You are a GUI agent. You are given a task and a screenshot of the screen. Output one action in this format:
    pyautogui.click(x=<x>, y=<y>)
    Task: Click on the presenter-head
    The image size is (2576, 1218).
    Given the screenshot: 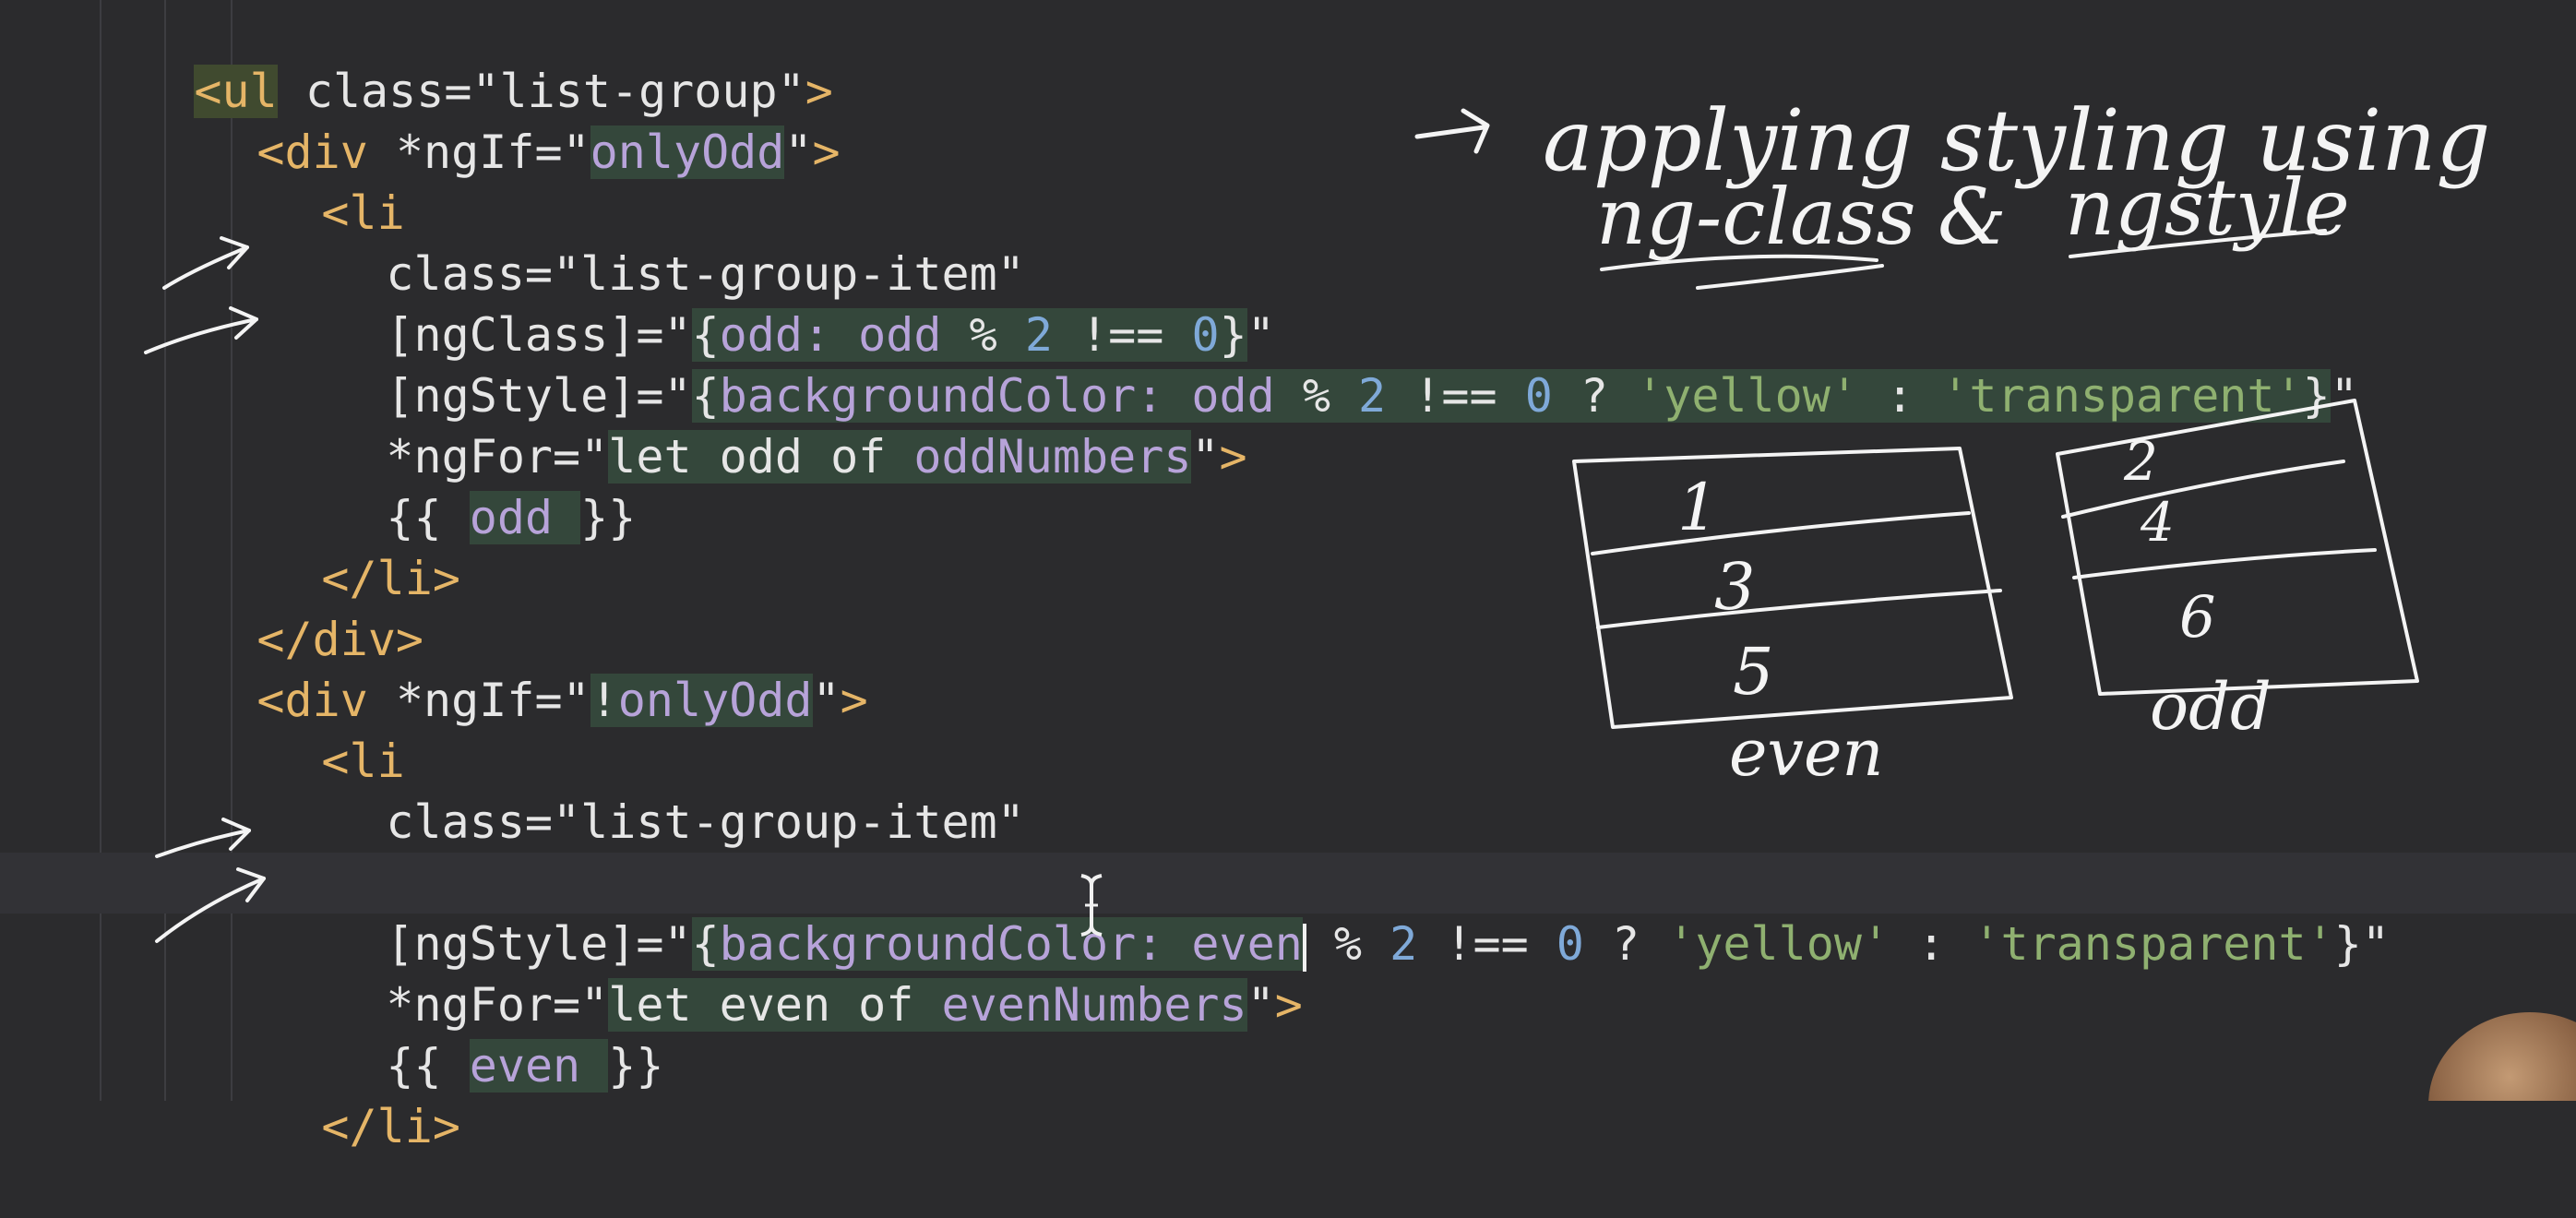 What is the action you would take?
    pyautogui.click(x=2502, y=1056)
    